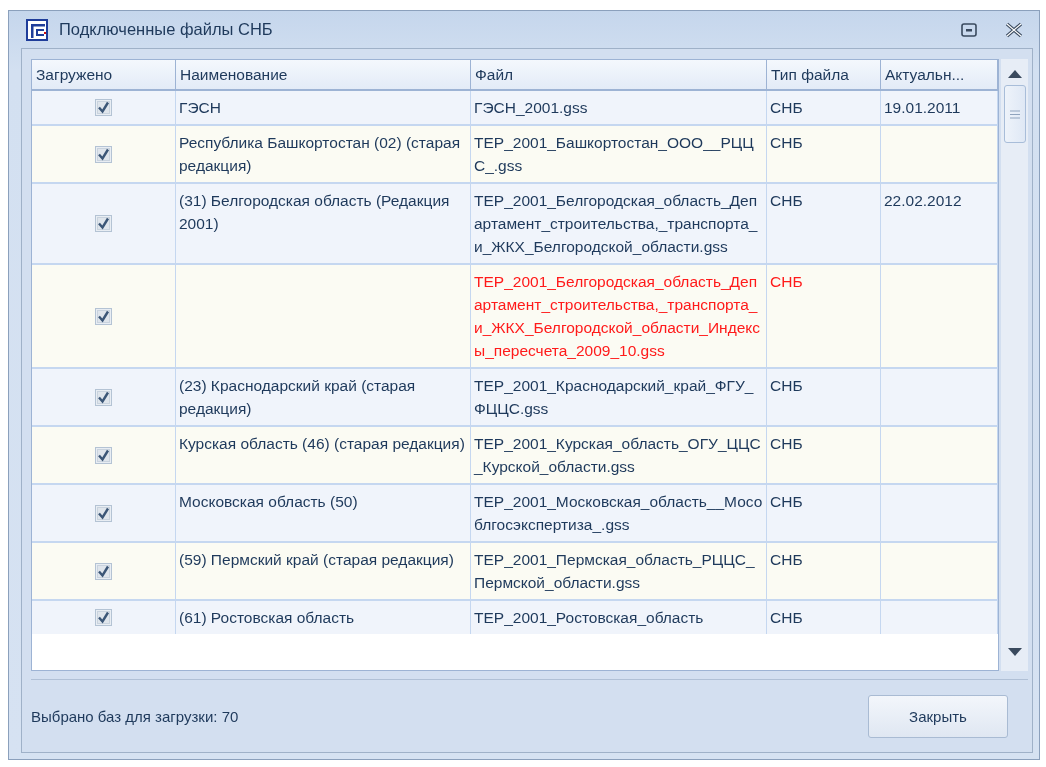  I want to click on restore-button, so click(969, 29).